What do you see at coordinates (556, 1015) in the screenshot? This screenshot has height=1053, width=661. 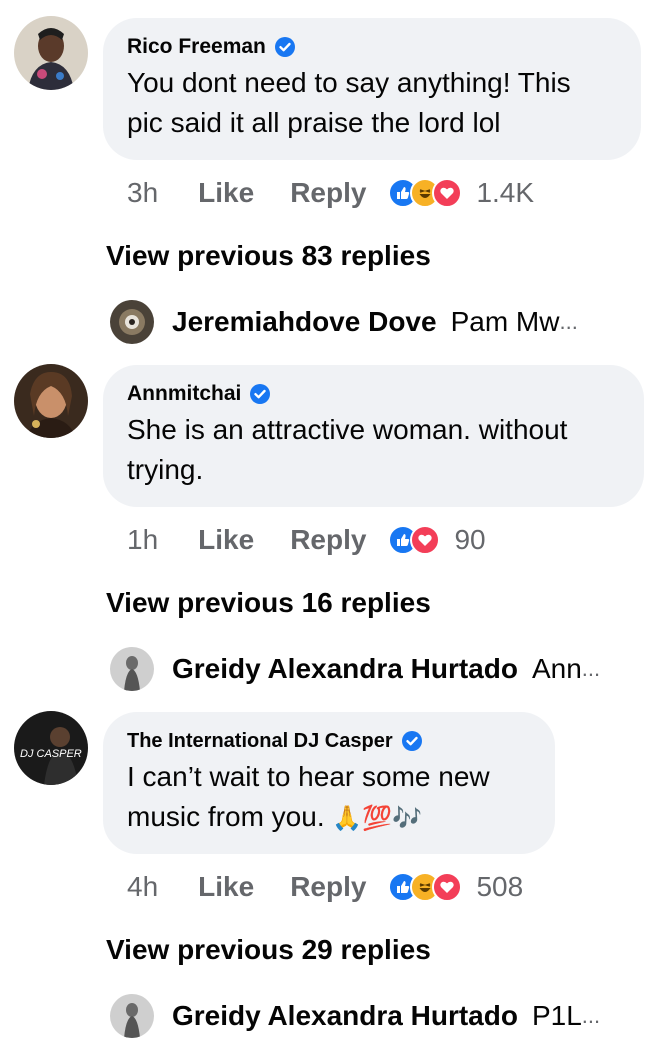 I see `reply-snippet: P1L` at bounding box center [556, 1015].